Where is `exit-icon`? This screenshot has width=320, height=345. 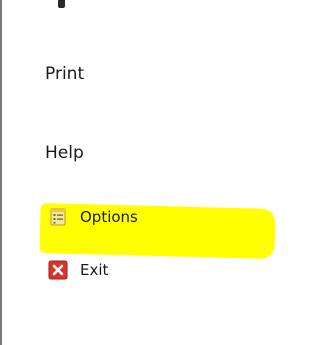
exit-icon is located at coordinates (58, 270).